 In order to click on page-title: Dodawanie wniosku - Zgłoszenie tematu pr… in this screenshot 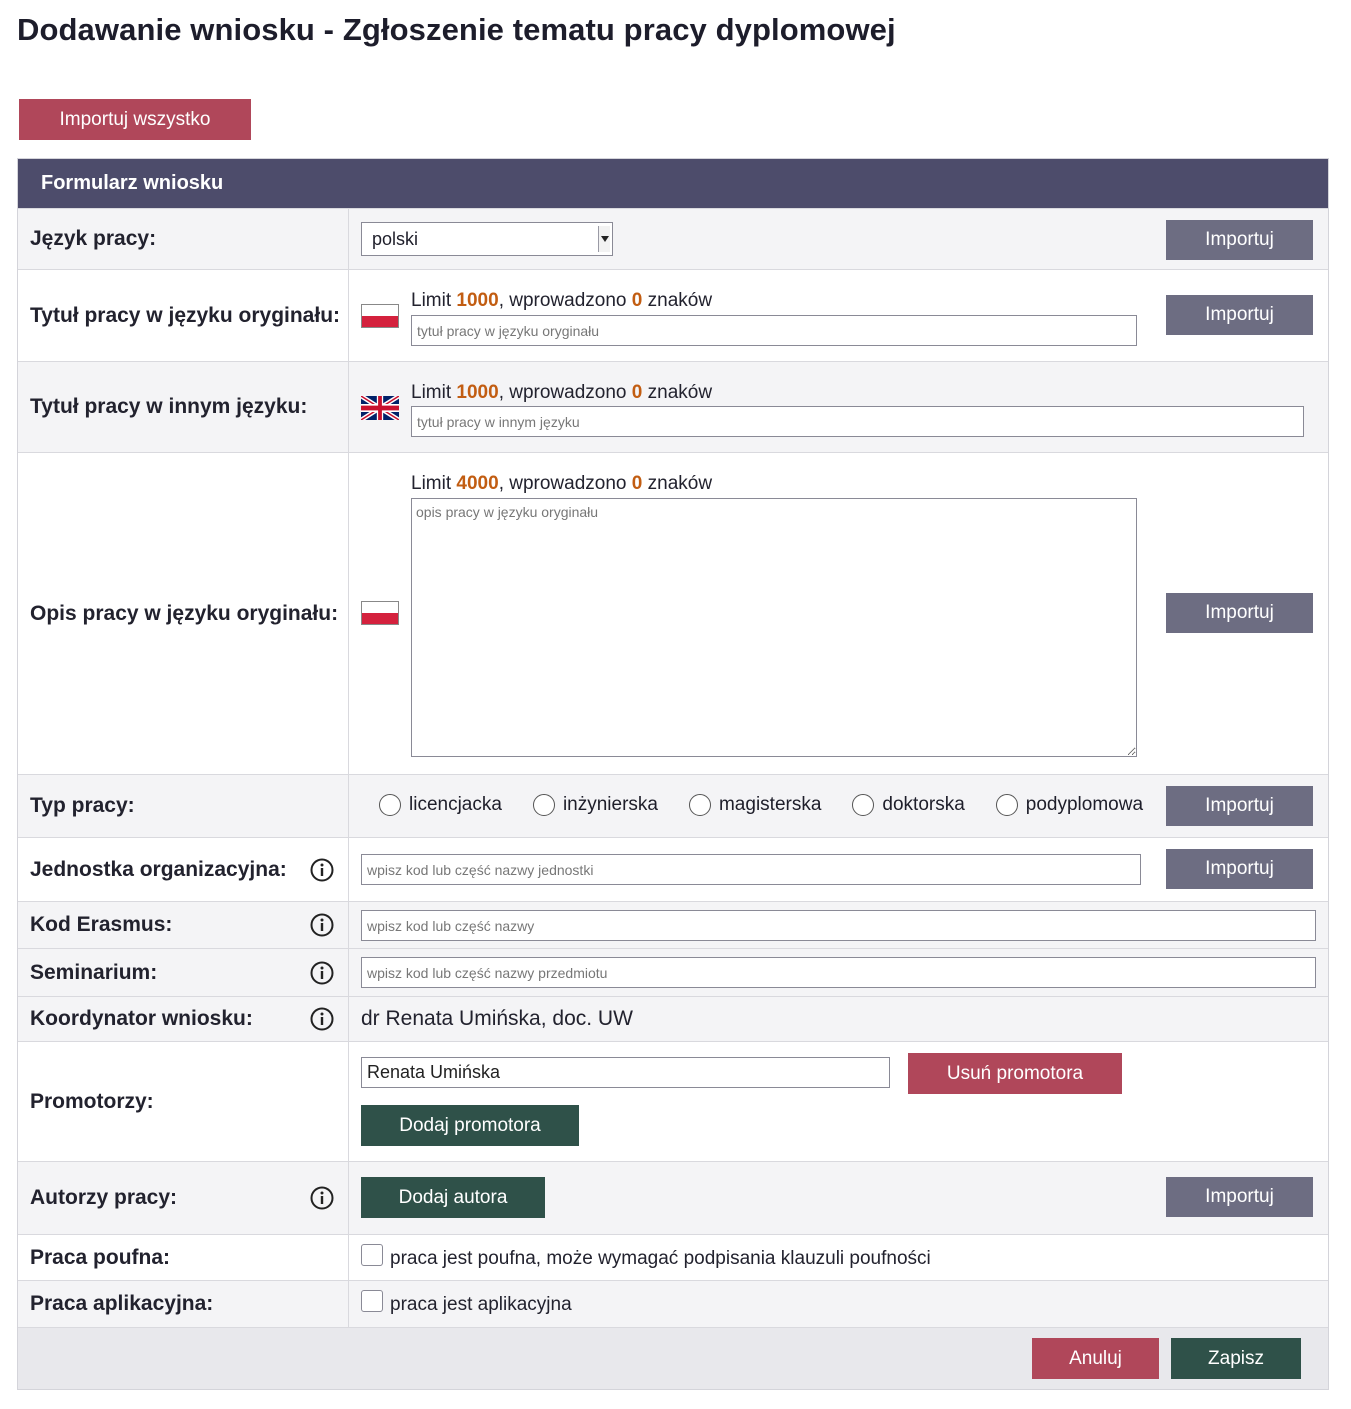, I will do `click(456, 29)`.